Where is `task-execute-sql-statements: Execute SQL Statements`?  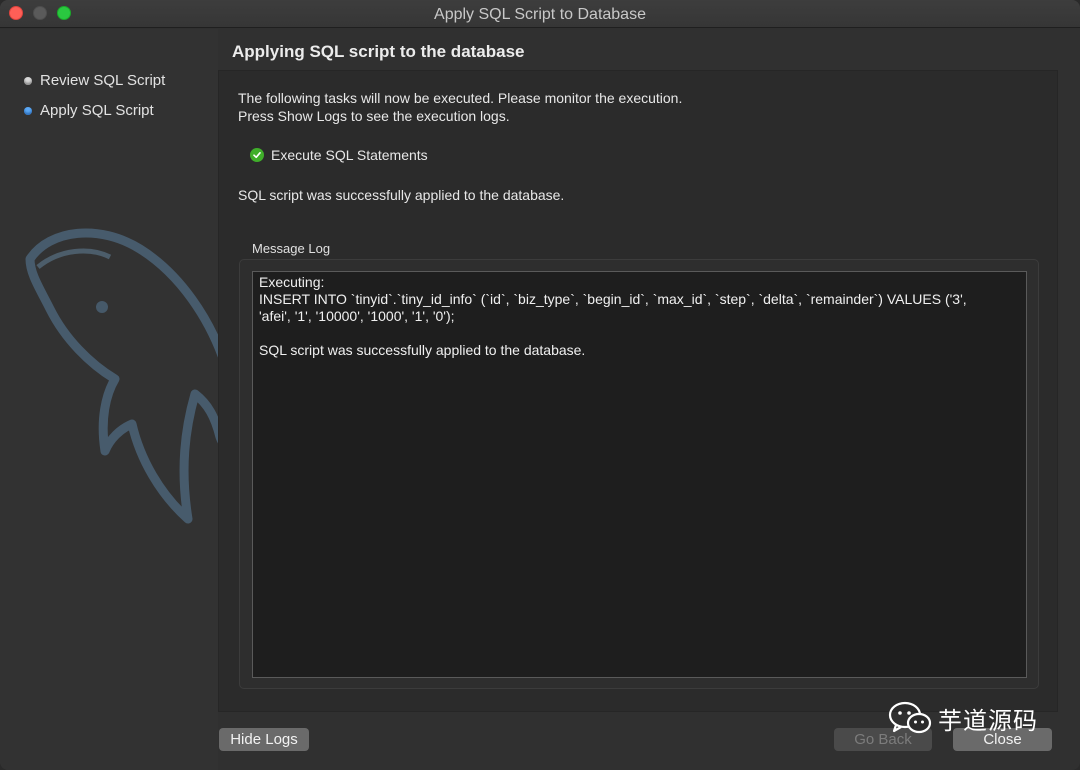 task-execute-sql-statements: Execute SQL Statements is located at coordinates (339, 155).